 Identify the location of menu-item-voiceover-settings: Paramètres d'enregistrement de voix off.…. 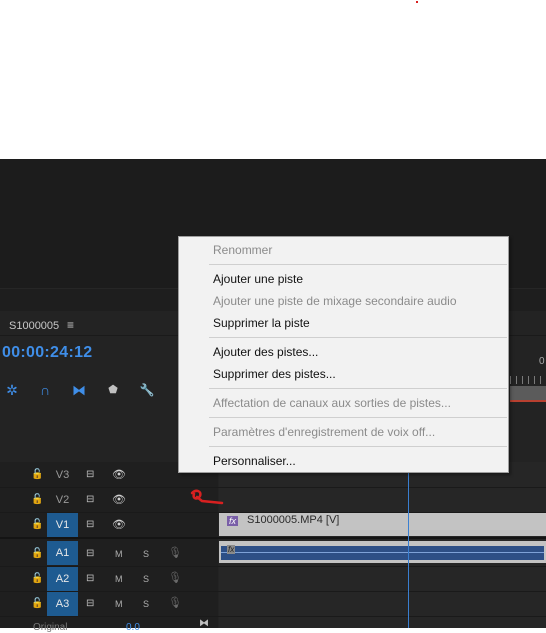
(324, 432).